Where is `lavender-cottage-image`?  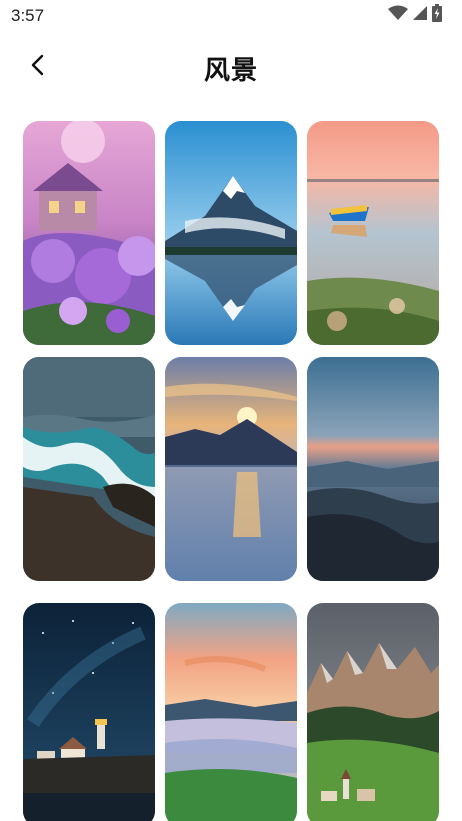 lavender-cottage-image is located at coordinates (89, 233).